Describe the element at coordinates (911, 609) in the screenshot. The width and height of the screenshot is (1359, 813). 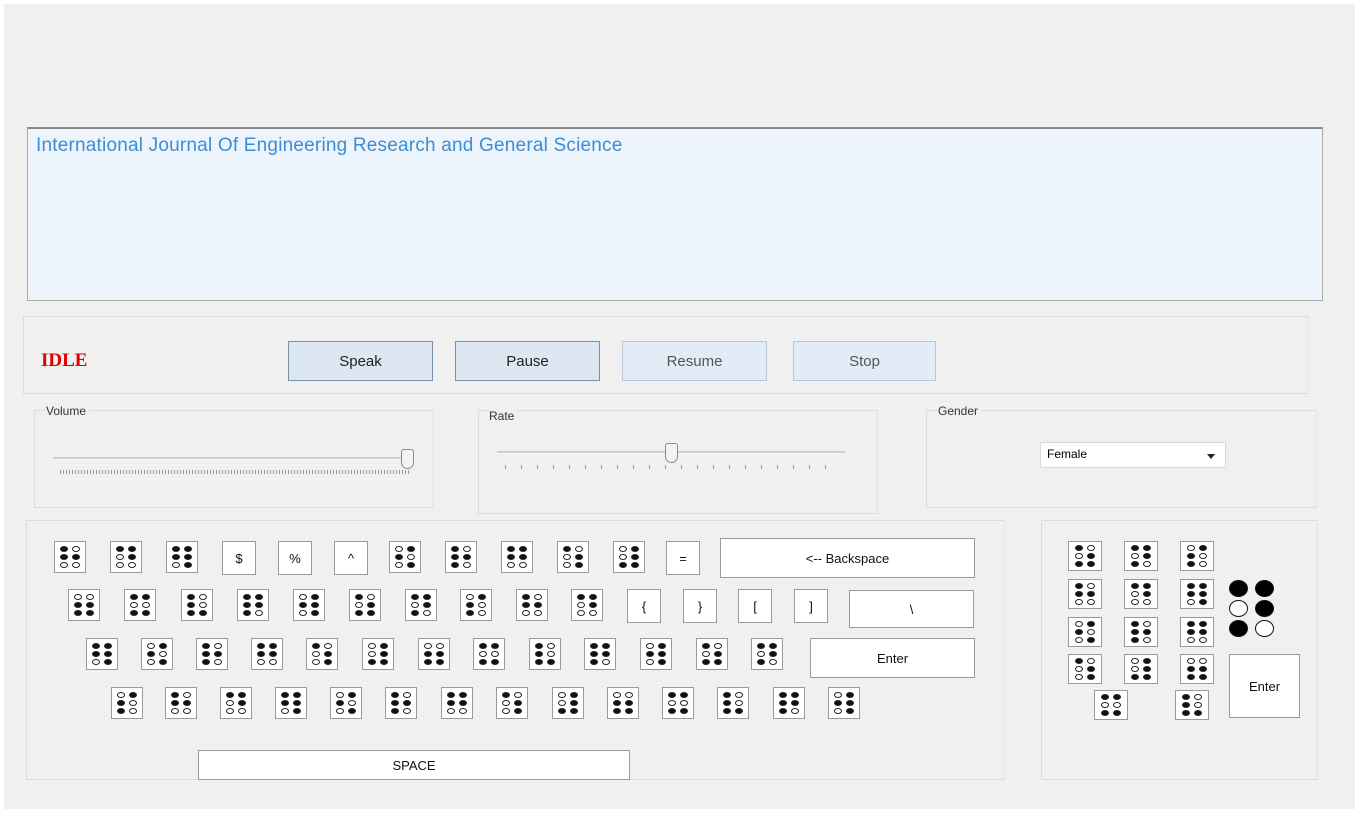
I see `backslash-key: \` at that location.